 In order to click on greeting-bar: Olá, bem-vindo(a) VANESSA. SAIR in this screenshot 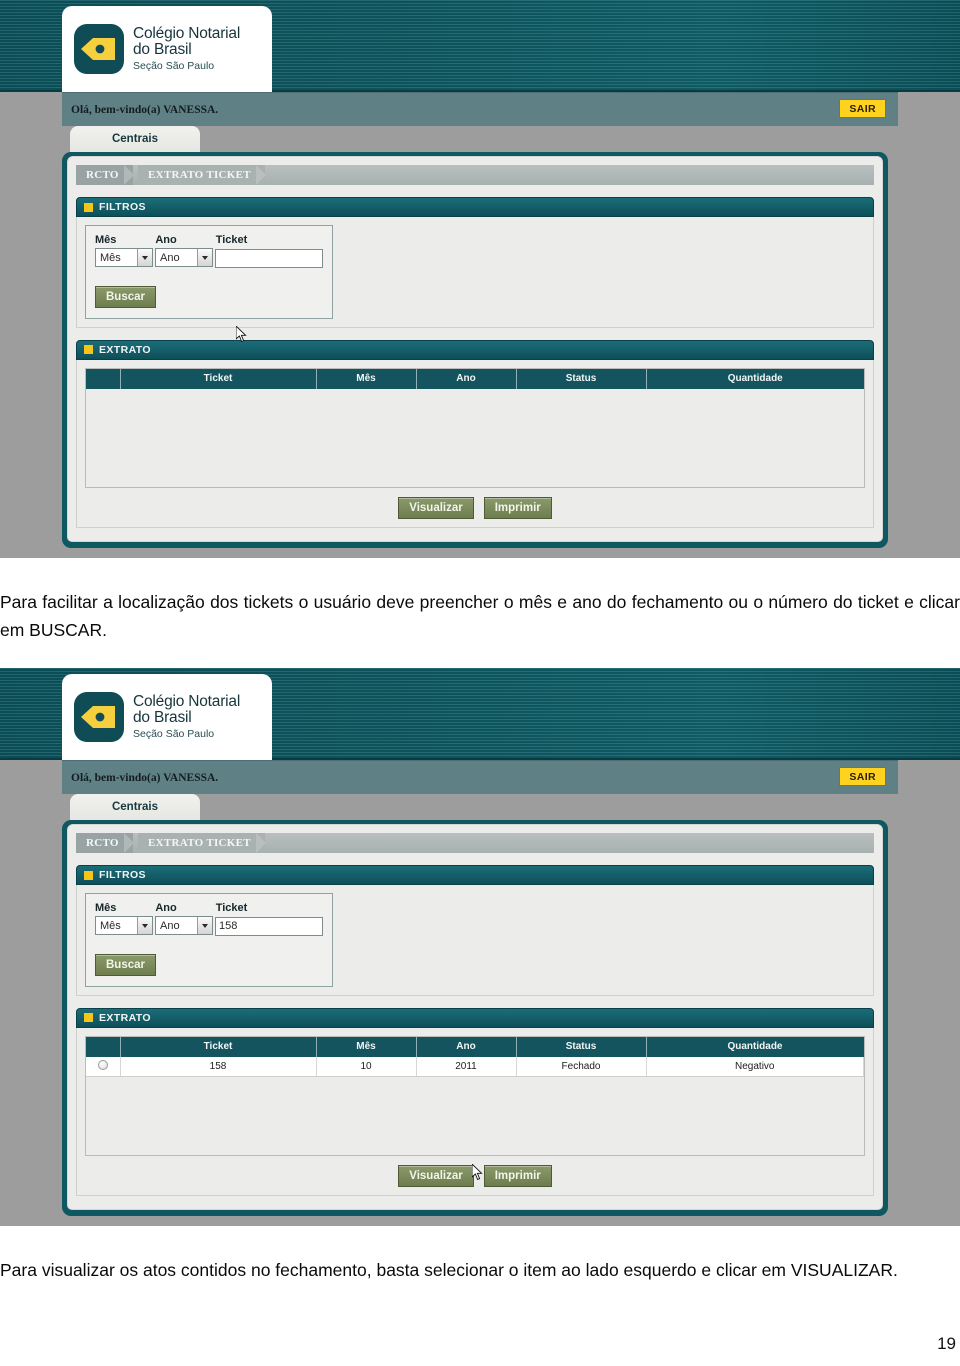, I will do `click(480, 109)`.